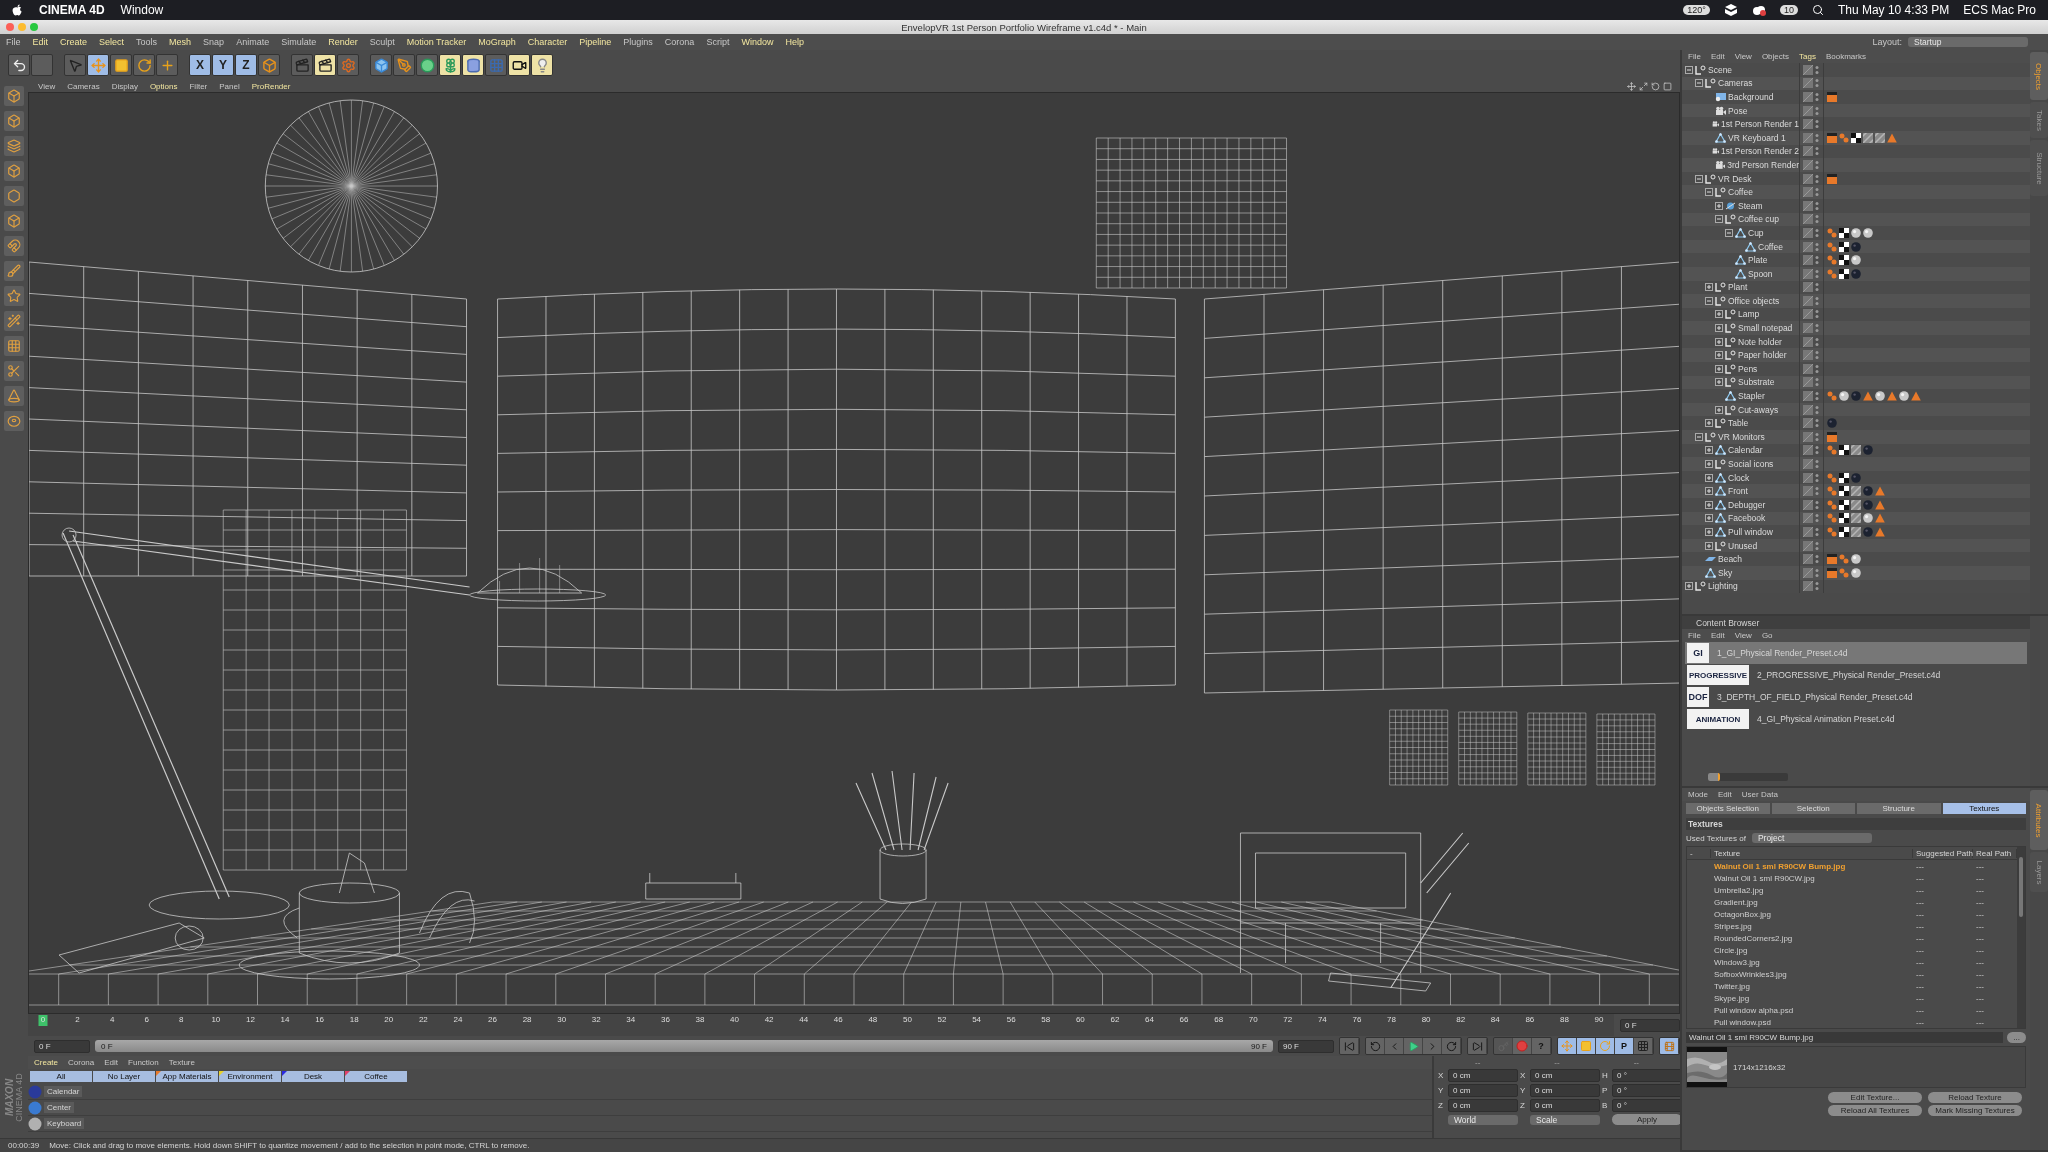 The image size is (2048, 1152). I want to click on cloud-icon, so click(1758, 10).